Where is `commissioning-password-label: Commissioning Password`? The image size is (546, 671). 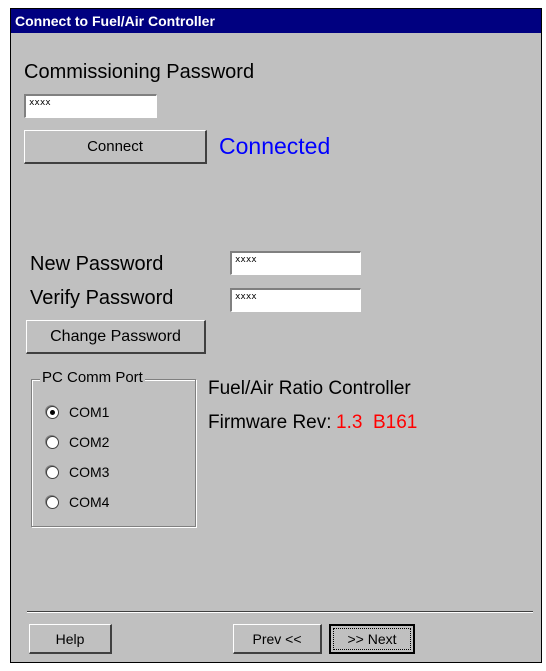
commissioning-password-label: Commissioning Password is located at coordinates (139, 72).